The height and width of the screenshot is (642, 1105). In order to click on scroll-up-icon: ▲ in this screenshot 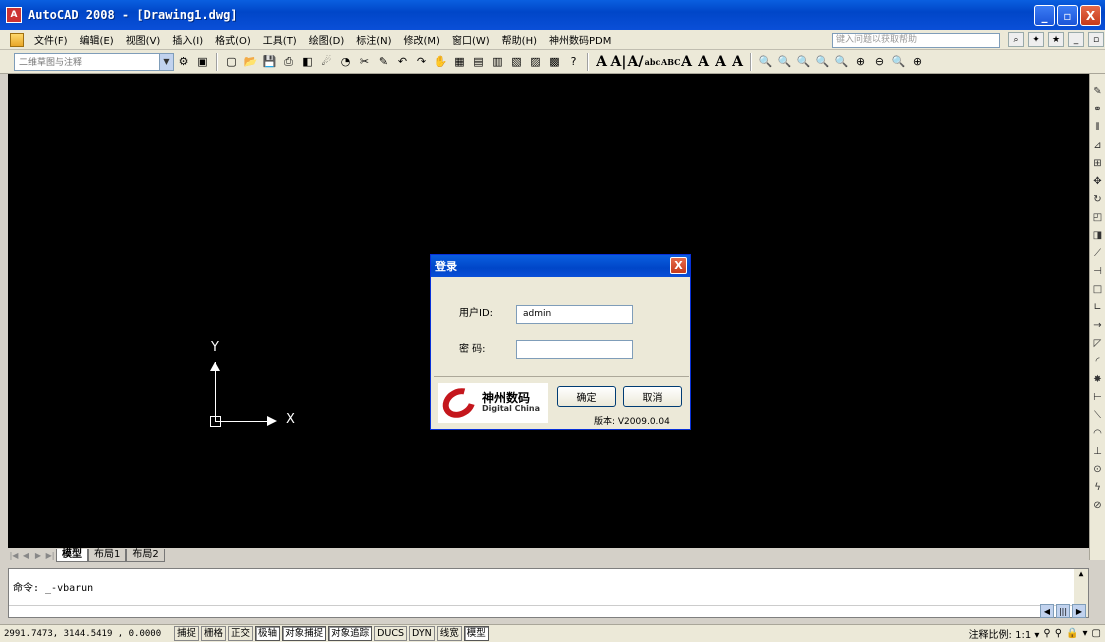, I will do `click(1081, 573)`.